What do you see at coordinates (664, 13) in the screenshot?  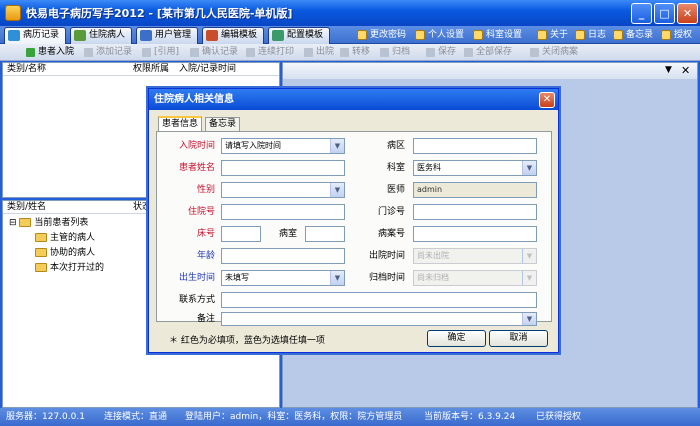 I see `maximize-button: □` at bounding box center [664, 13].